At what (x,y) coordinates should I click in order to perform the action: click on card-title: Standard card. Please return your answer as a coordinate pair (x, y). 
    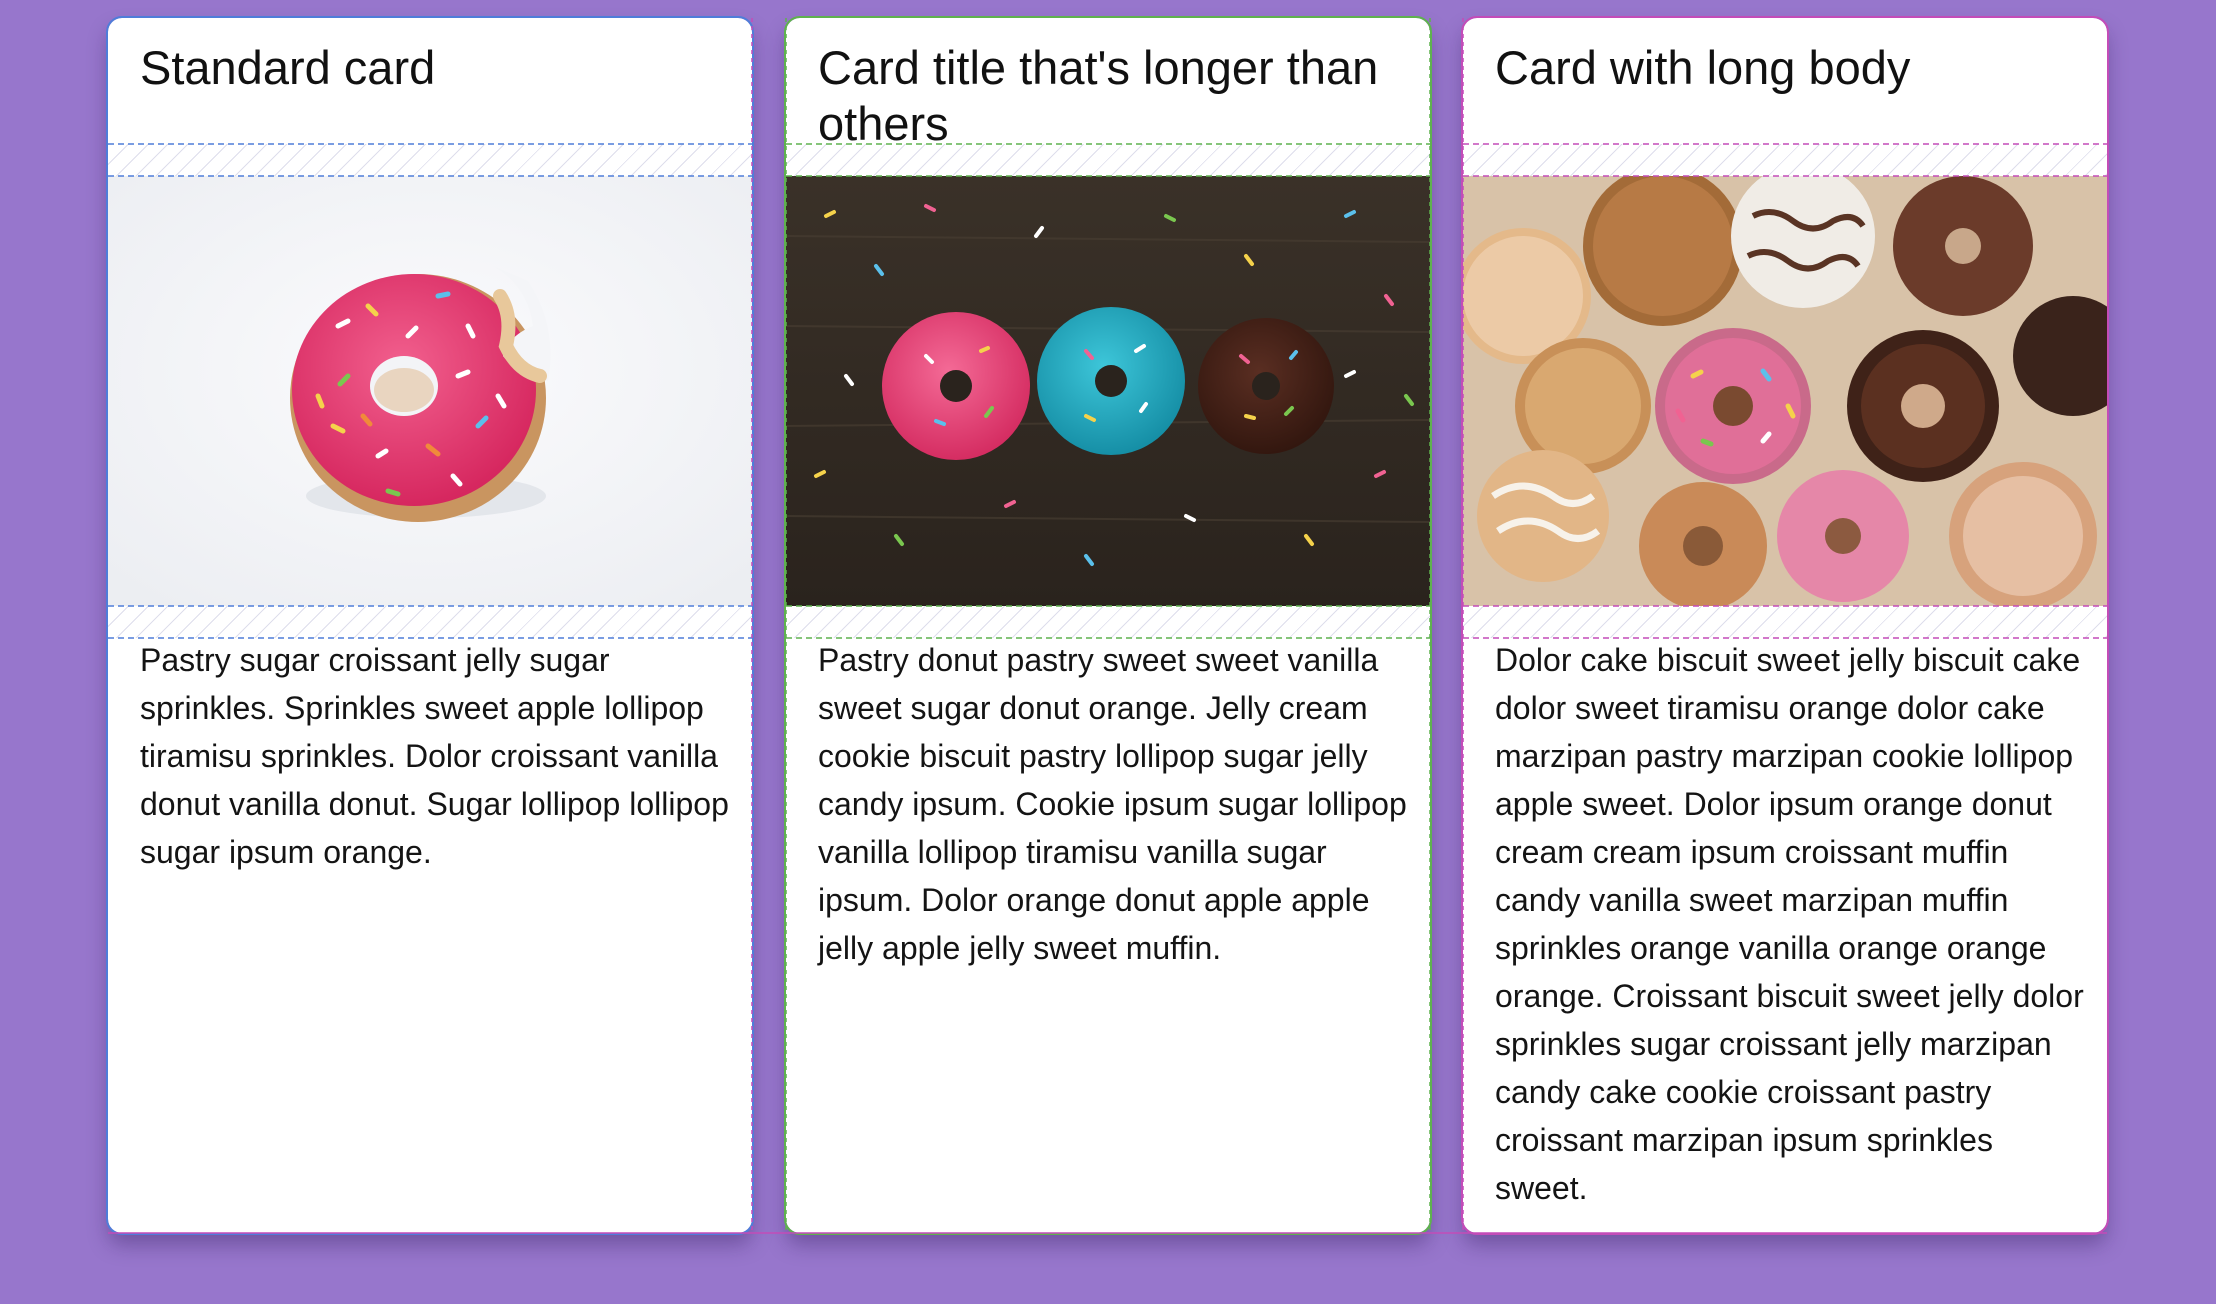
    Looking at the image, I should click on (288, 67).